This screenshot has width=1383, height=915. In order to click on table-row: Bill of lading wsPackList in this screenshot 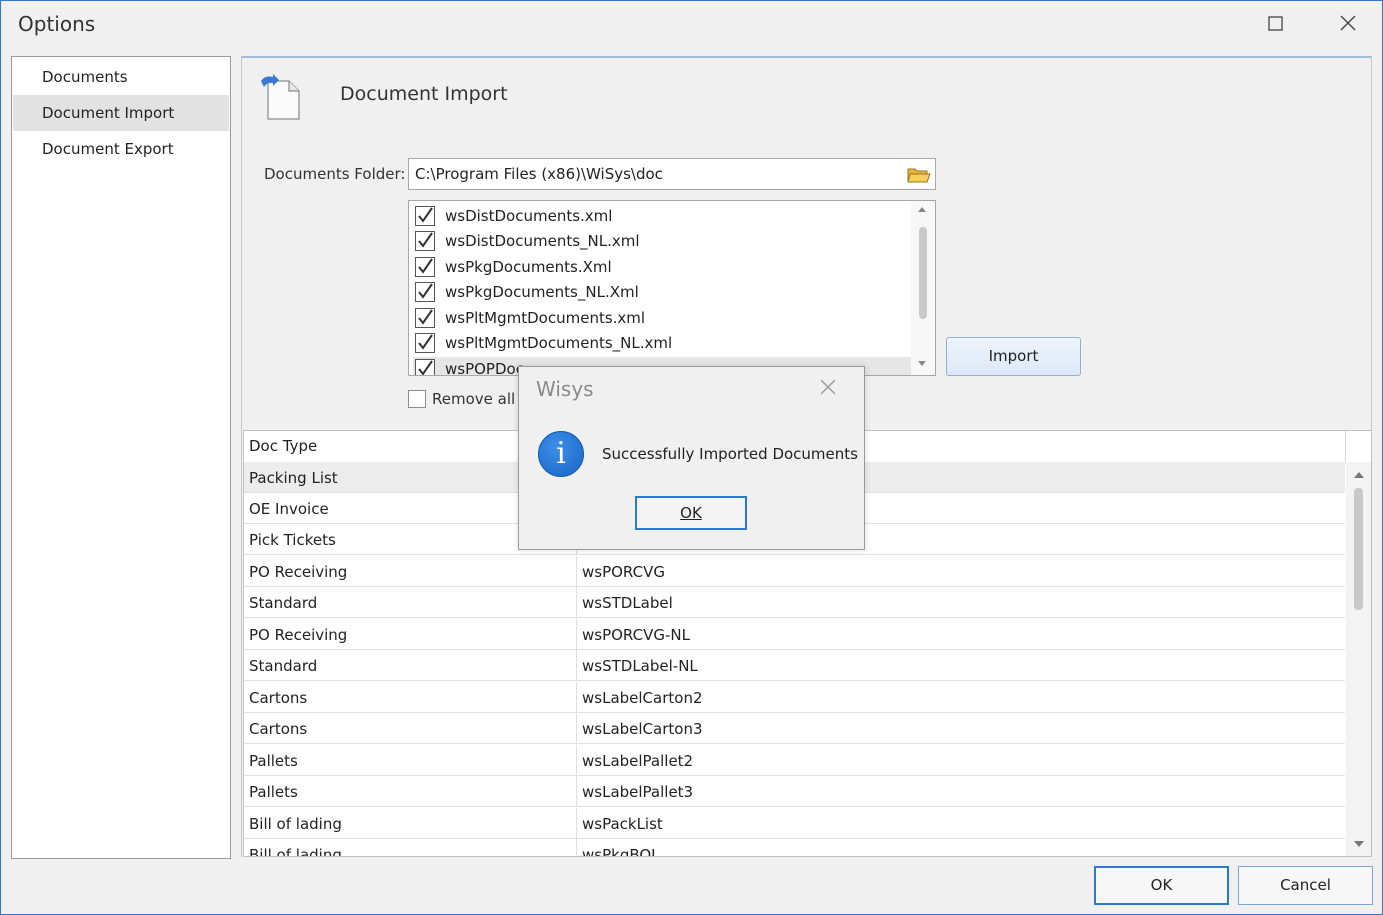, I will do `click(794, 823)`.